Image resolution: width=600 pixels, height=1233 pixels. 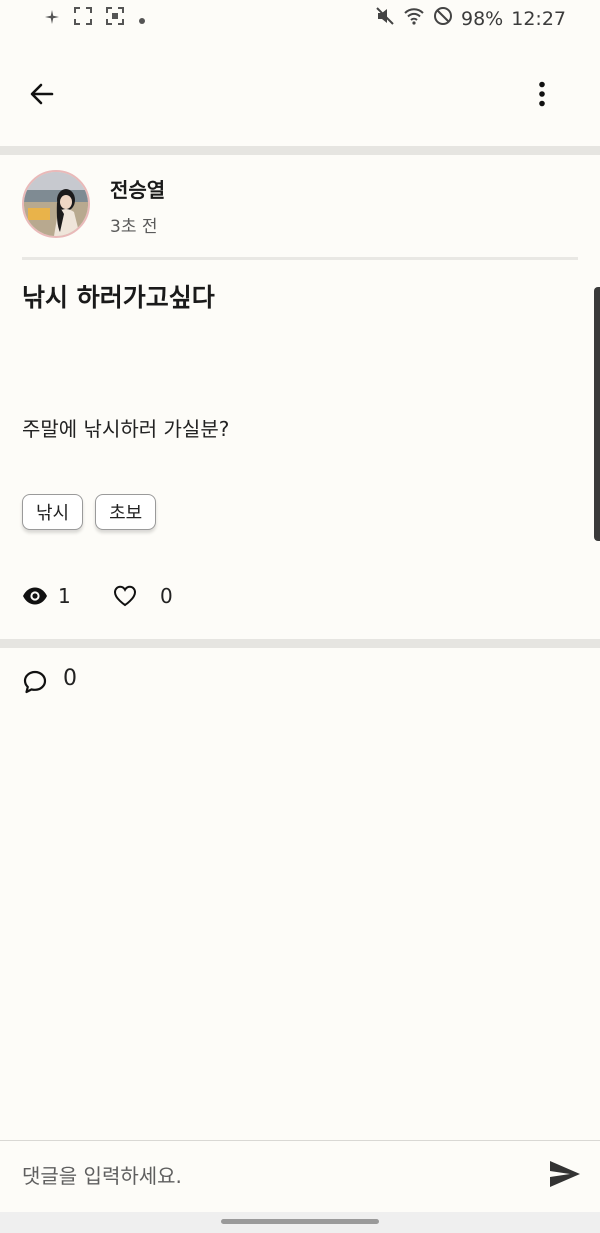 I want to click on screenshot-icon, so click(x=83, y=18).